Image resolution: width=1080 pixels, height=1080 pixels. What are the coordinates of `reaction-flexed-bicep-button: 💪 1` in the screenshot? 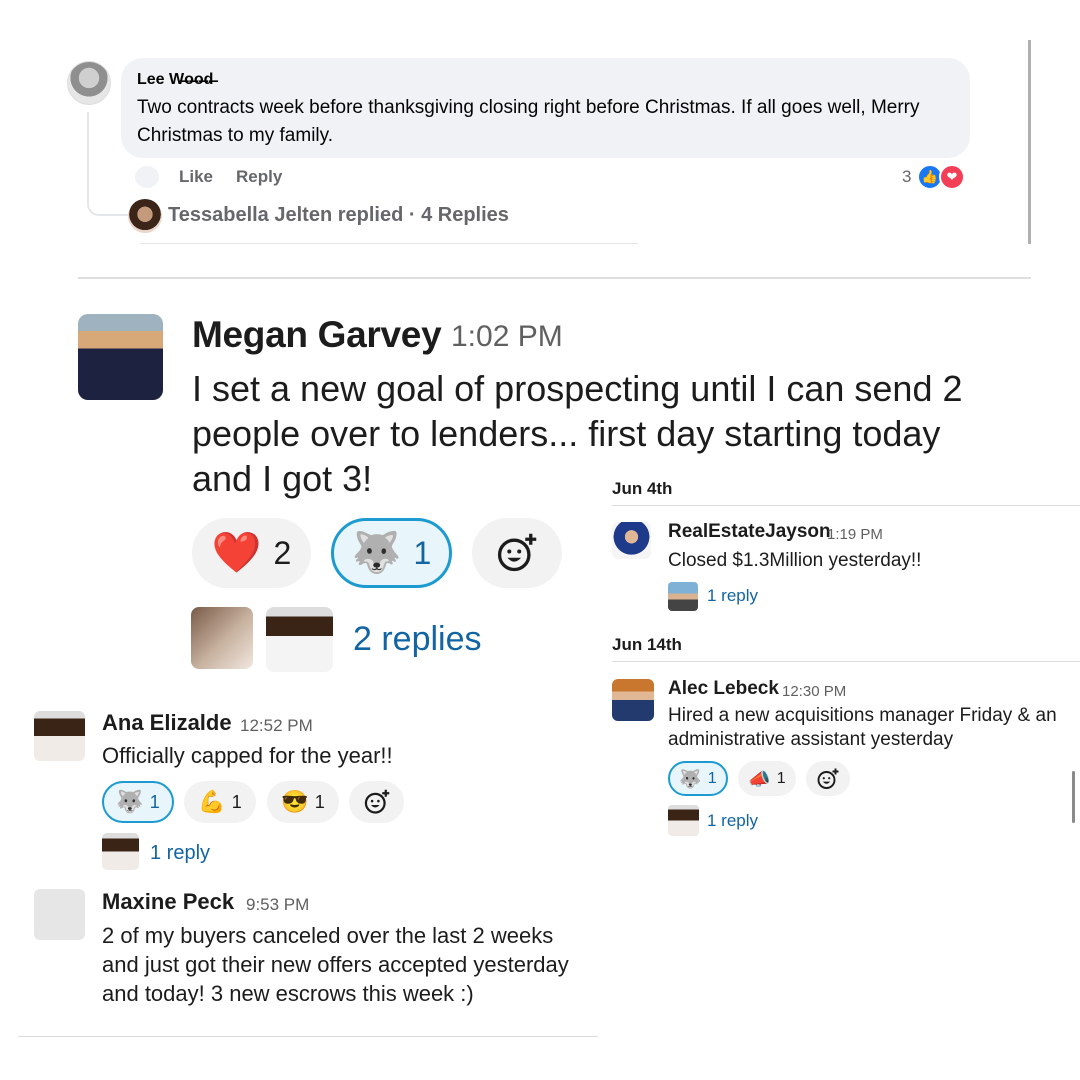 It's located at (220, 802).